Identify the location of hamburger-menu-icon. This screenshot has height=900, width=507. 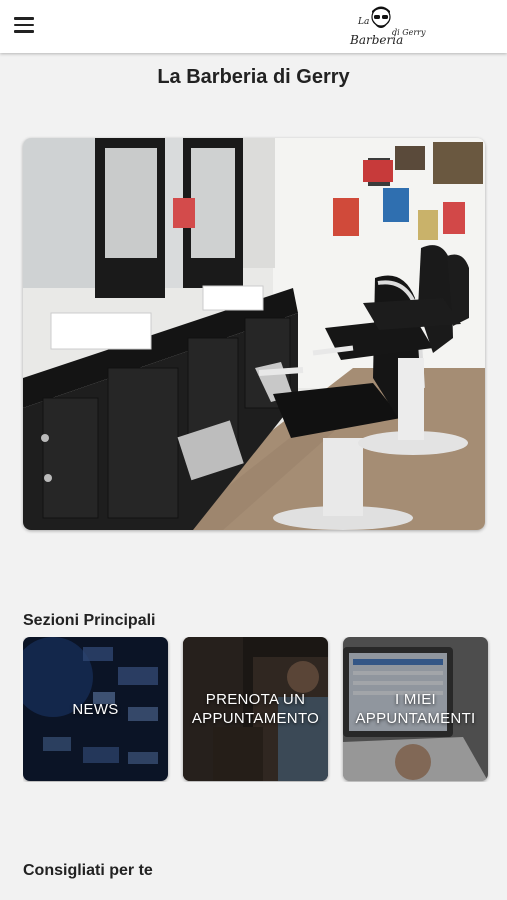
(24, 26).